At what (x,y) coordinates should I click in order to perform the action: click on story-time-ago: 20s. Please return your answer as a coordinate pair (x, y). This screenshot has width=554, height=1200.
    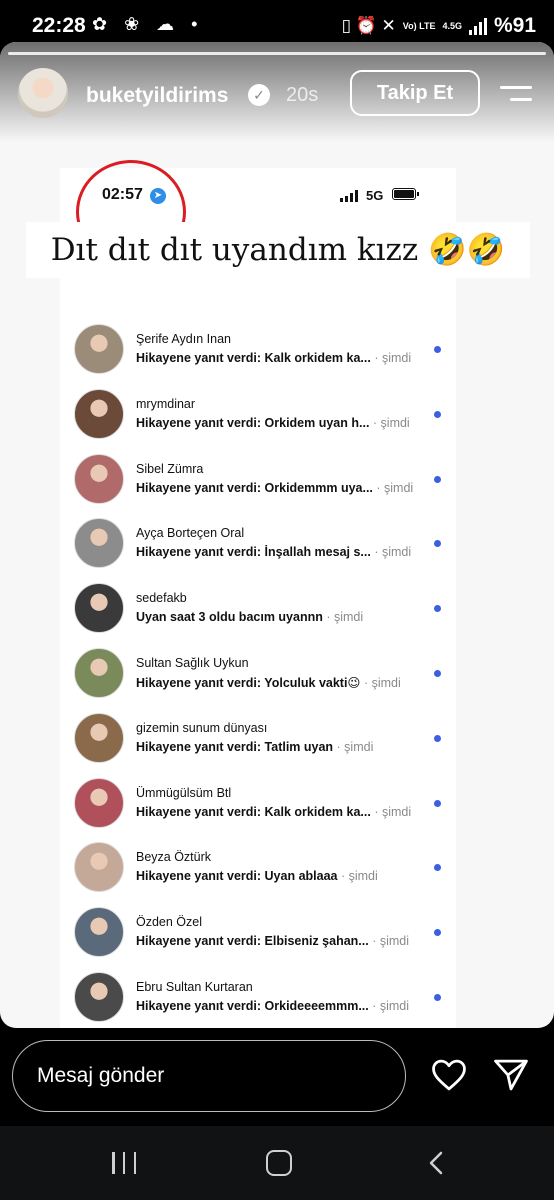
    Looking at the image, I should click on (302, 95).